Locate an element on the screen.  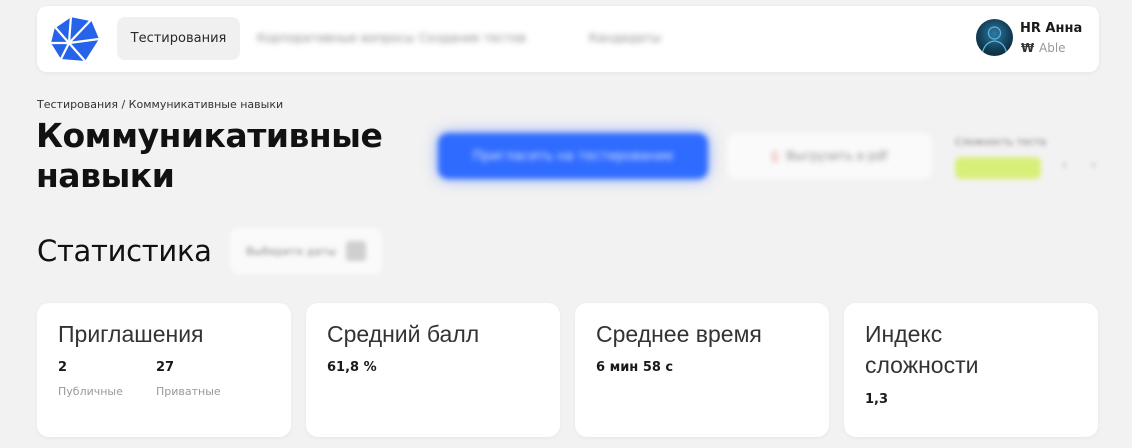
stat-card-title: Приглашения is located at coordinates (131, 334).